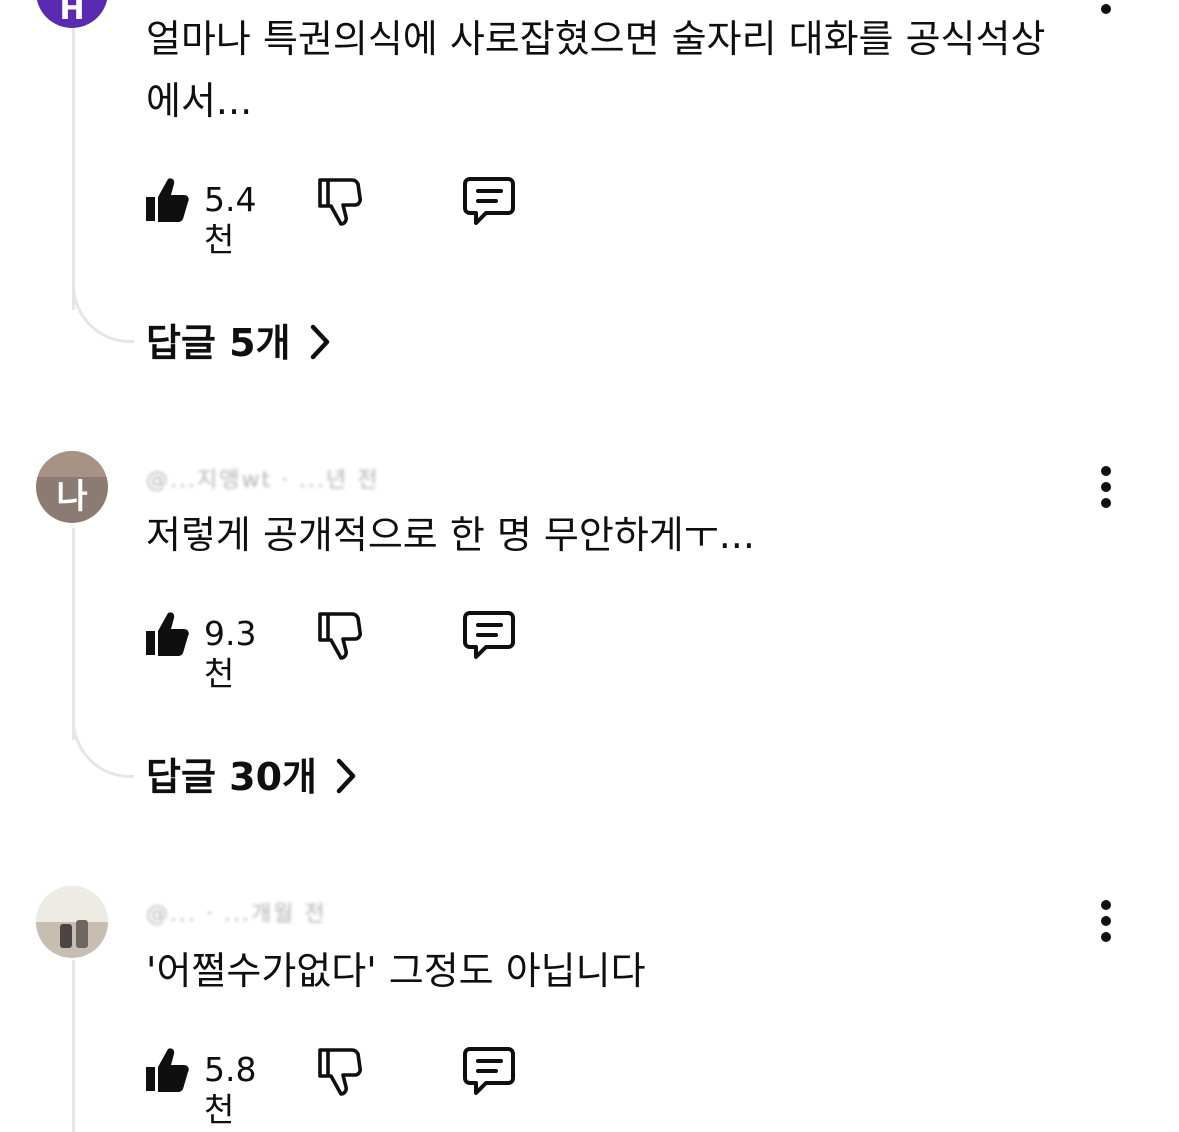  Describe the element at coordinates (72, 922) in the screenshot. I see `avatar` at that location.